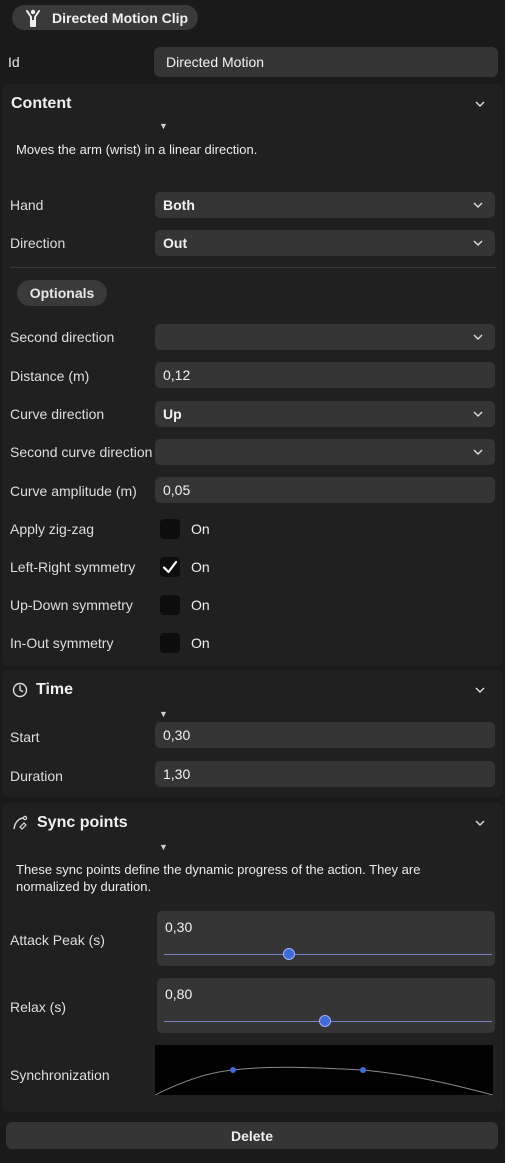 Image resolution: width=505 pixels, height=1163 pixels. What do you see at coordinates (363, 1070) in the screenshot?
I see `sync-point-relax` at bounding box center [363, 1070].